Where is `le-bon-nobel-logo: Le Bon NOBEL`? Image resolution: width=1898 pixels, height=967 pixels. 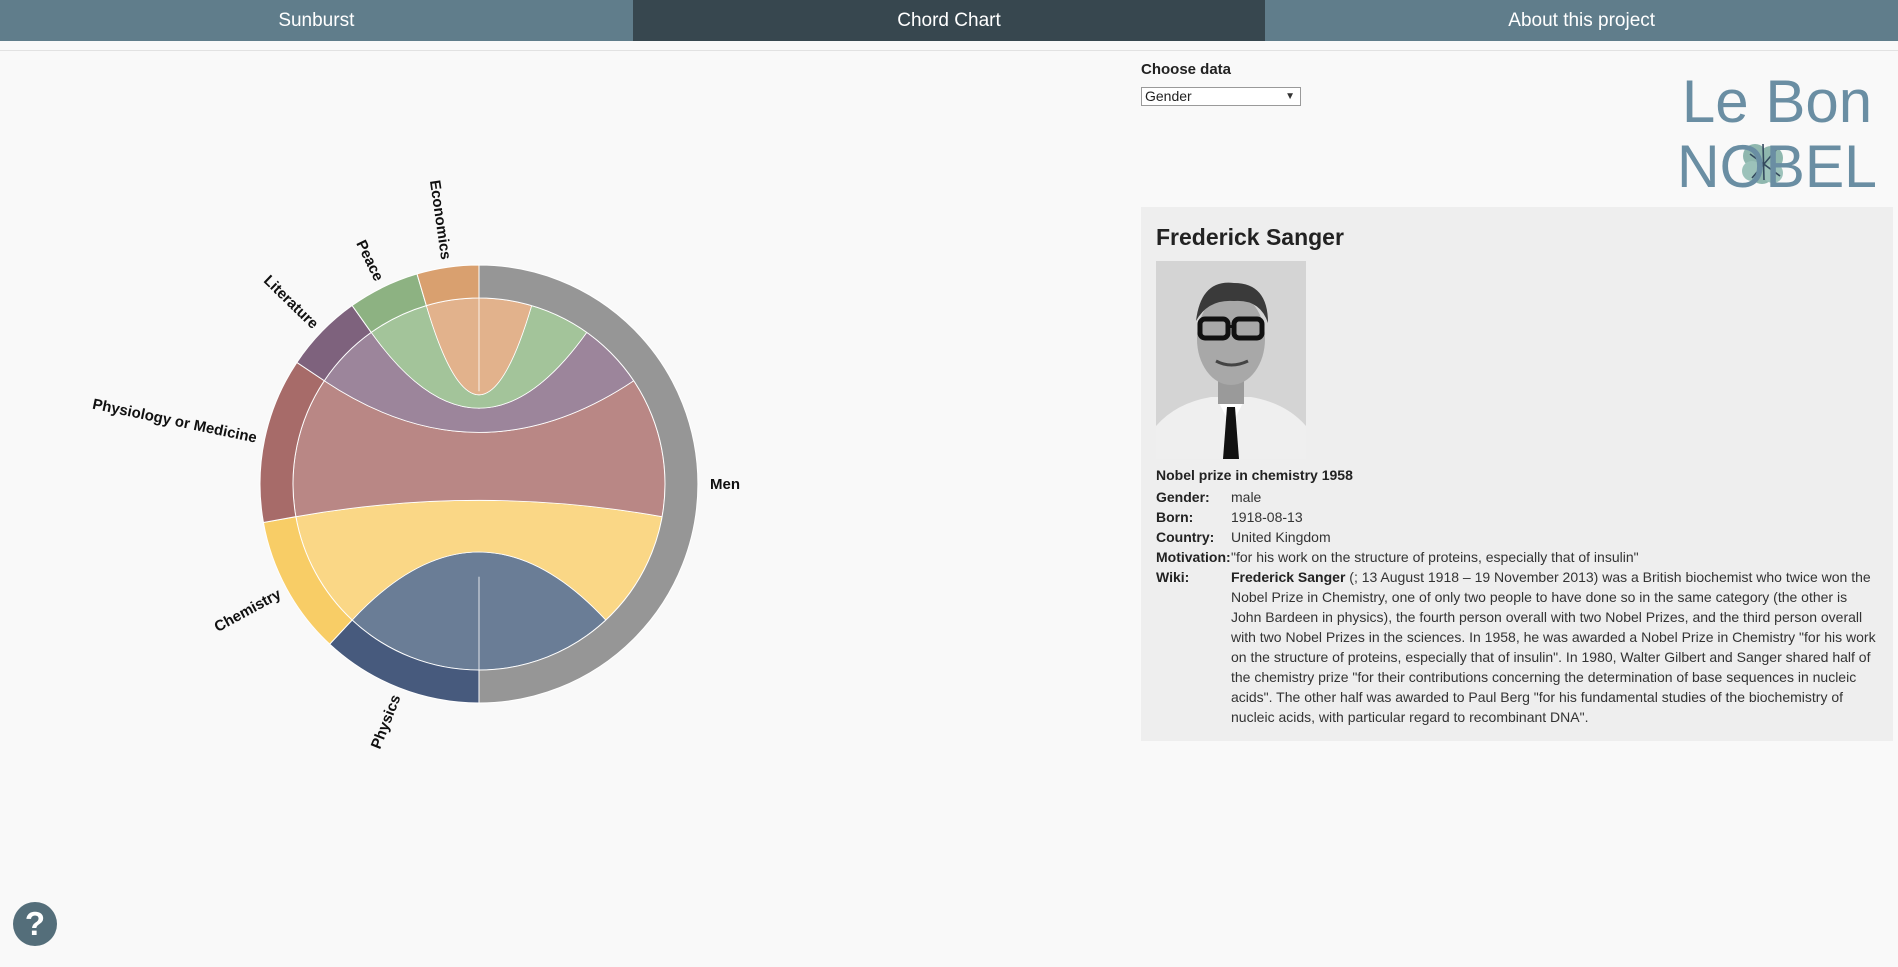 le-bon-nobel-logo: Le Bon NOBEL is located at coordinates (1777, 134).